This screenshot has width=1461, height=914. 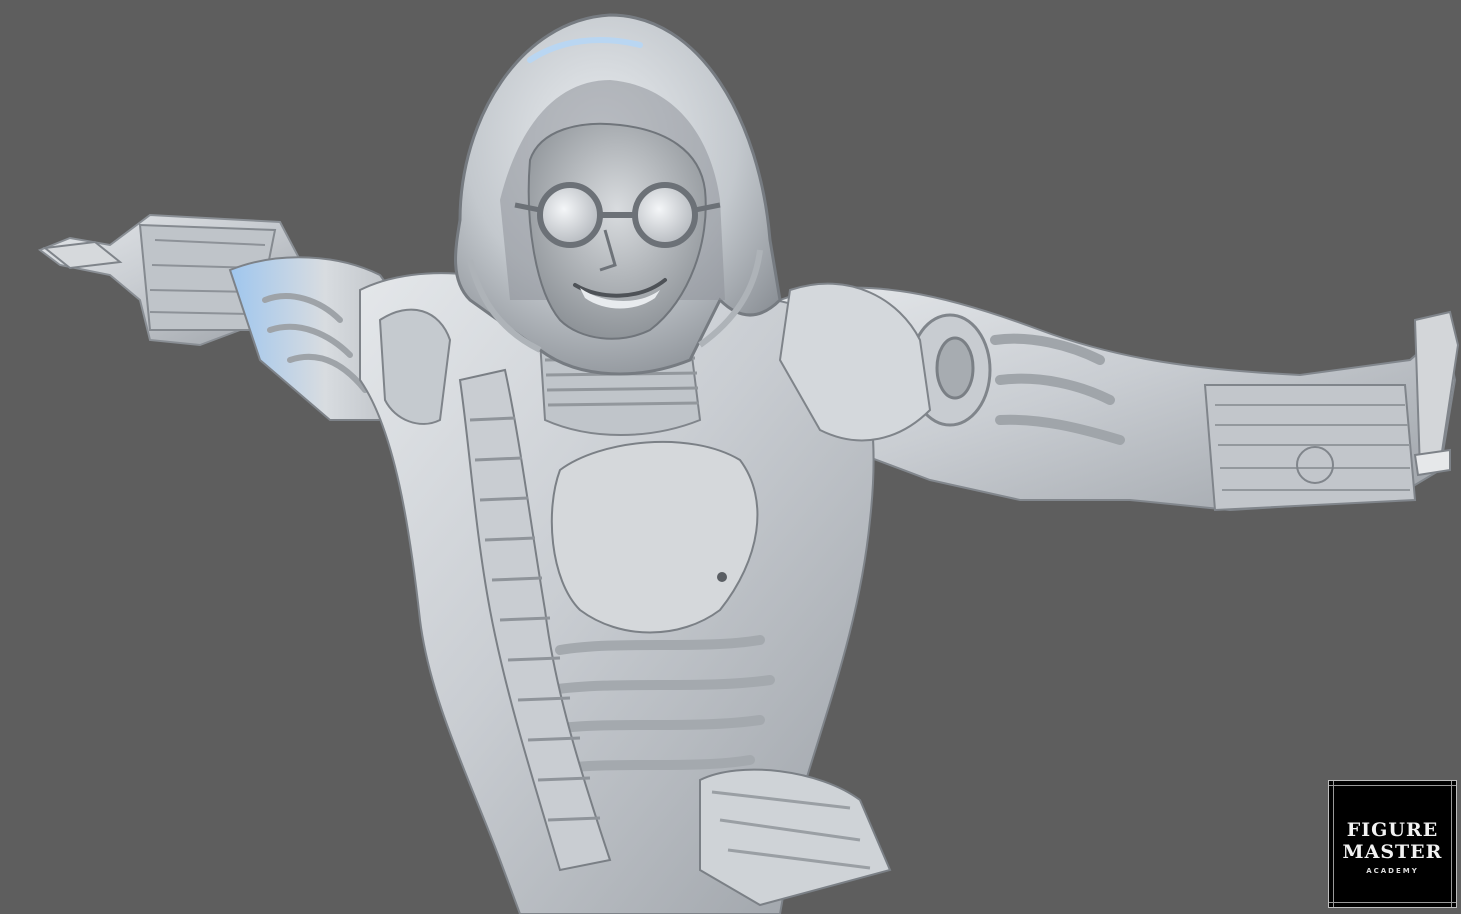 What do you see at coordinates (1392, 852) in the screenshot?
I see `logo-line-master: MASTER` at bounding box center [1392, 852].